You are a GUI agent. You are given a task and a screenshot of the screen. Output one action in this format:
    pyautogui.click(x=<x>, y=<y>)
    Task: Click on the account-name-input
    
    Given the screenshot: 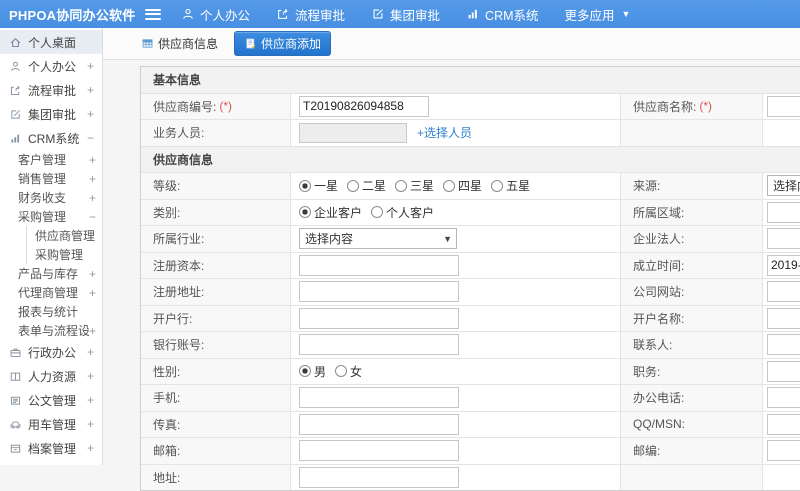 What is the action you would take?
    pyautogui.click(x=783, y=318)
    